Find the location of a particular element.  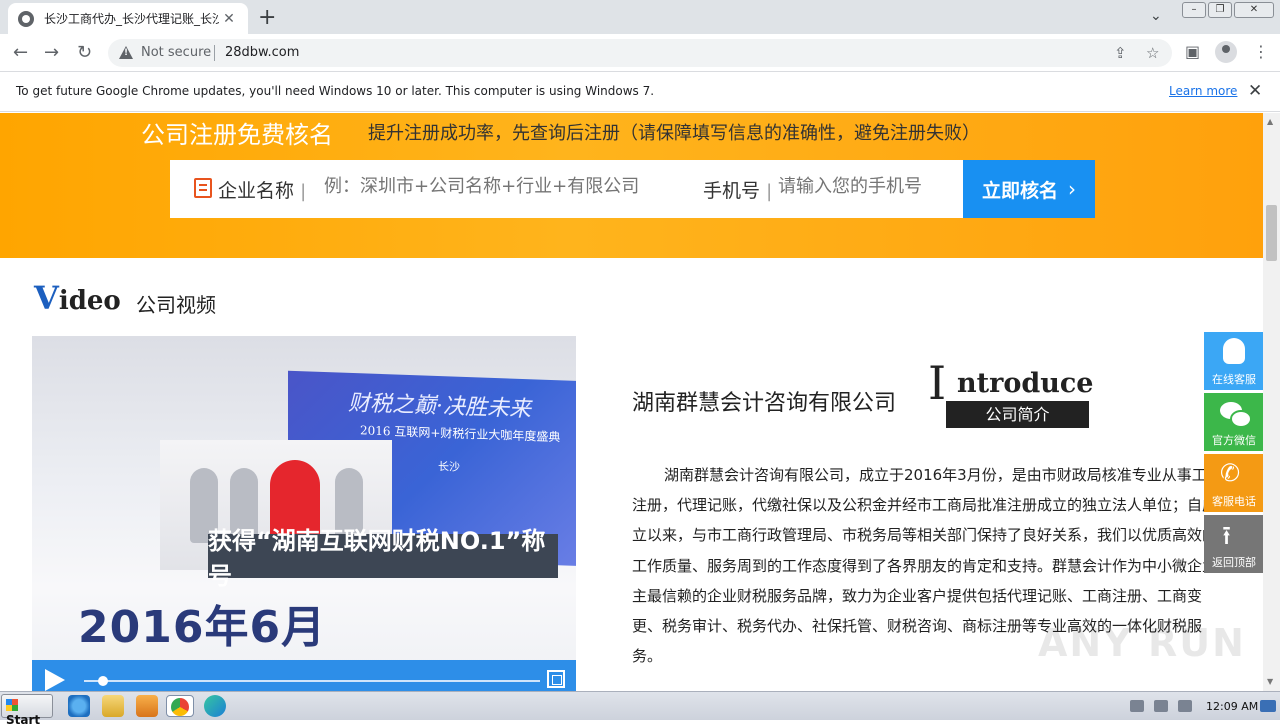

online-service-button: 在线客服 is located at coordinates (1234, 361).